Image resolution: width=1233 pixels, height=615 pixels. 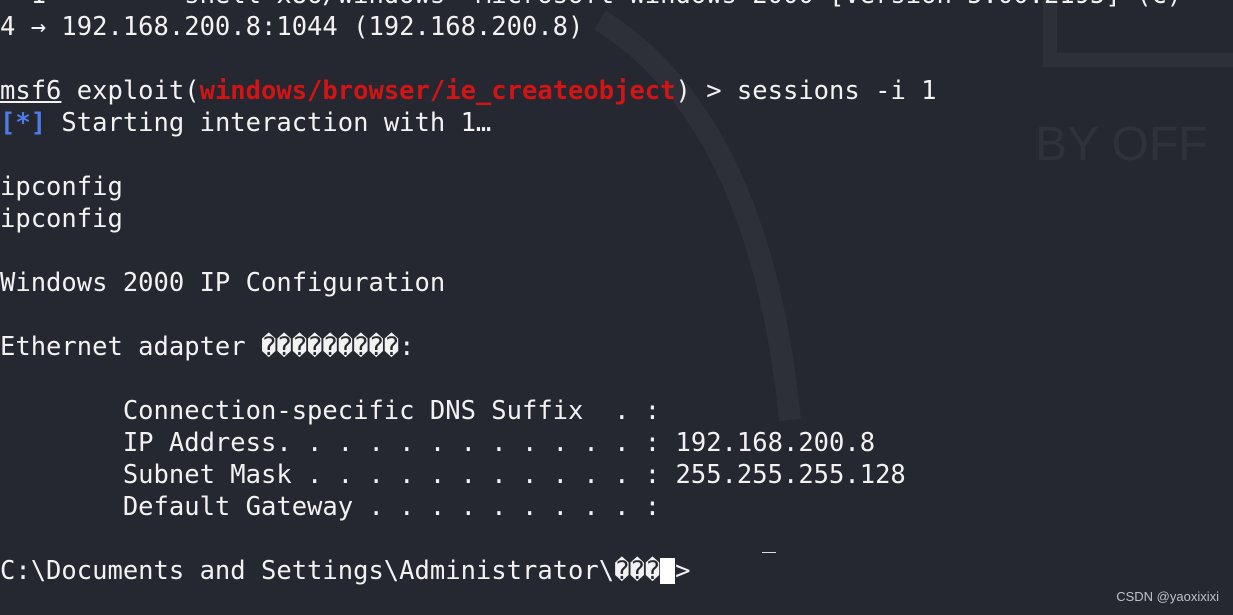 What do you see at coordinates (330, 507) in the screenshot?
I see `terminal-line: Default Gateway . . . . . . . . . :` at bounding box center [330, 507].